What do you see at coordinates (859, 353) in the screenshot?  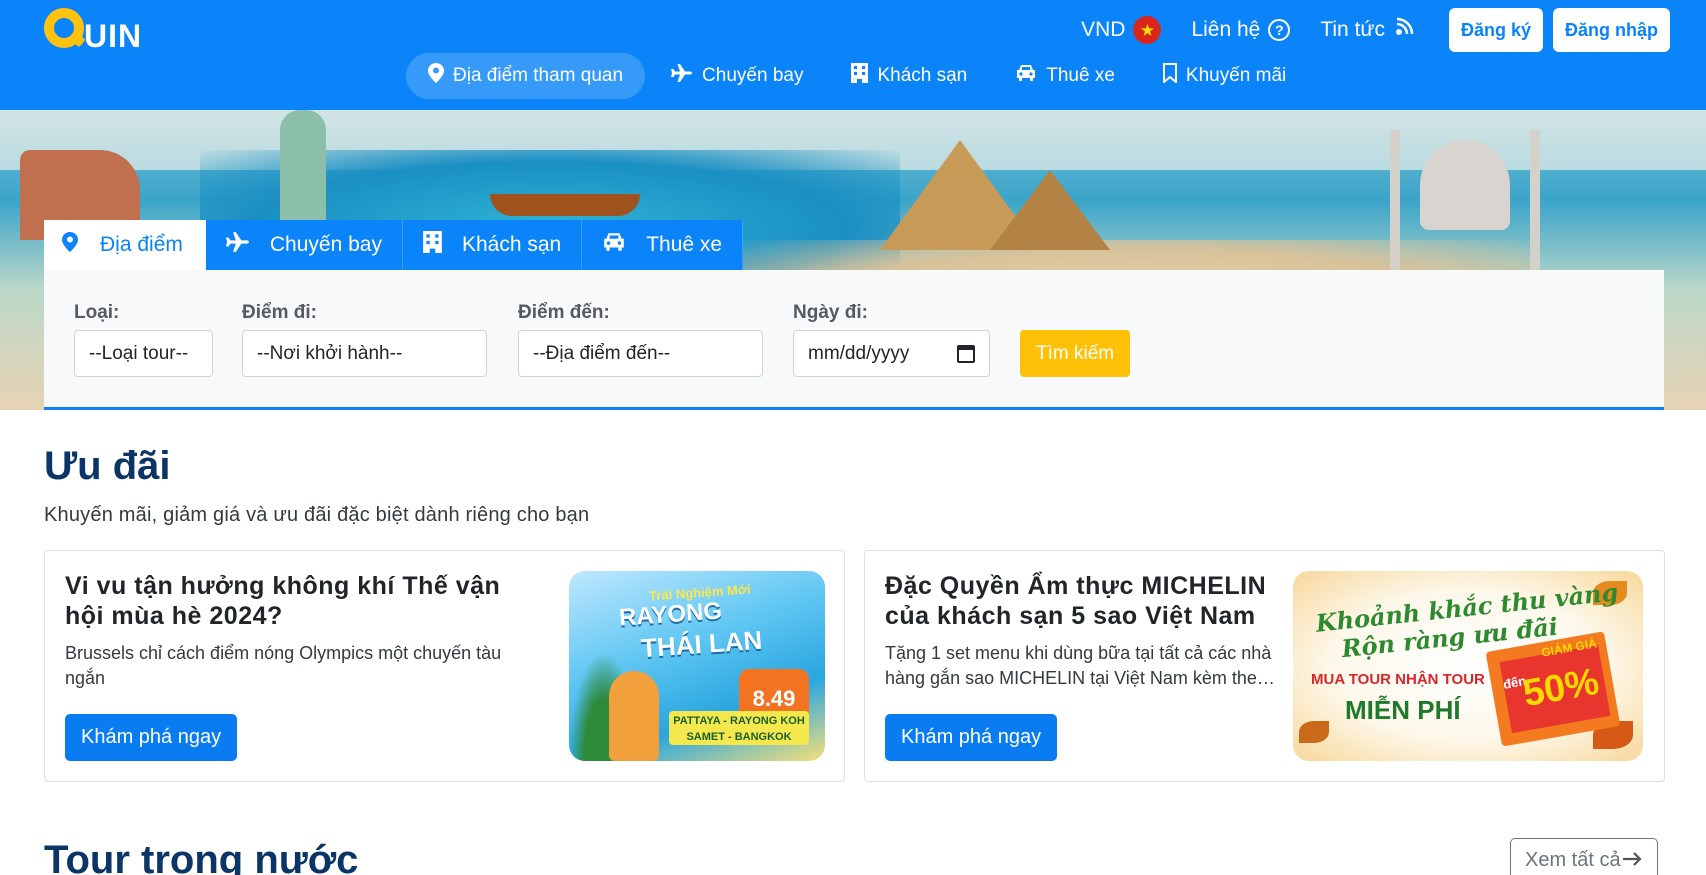 I see `date-placeholder: mm/dd/yyyy` at bounding box center [859, 353].